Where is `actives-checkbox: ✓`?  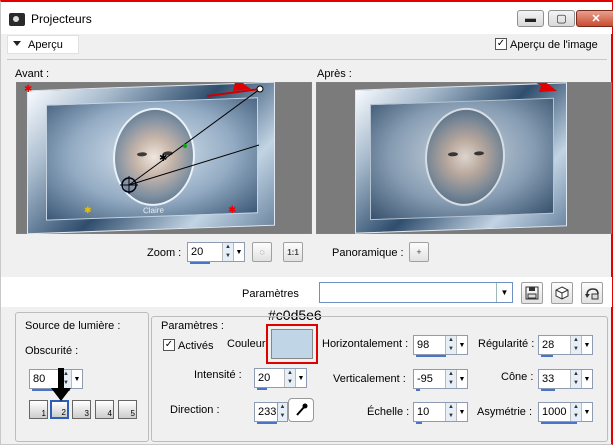 actives-checkbox: ✓ is located at coordinates (169, 345).